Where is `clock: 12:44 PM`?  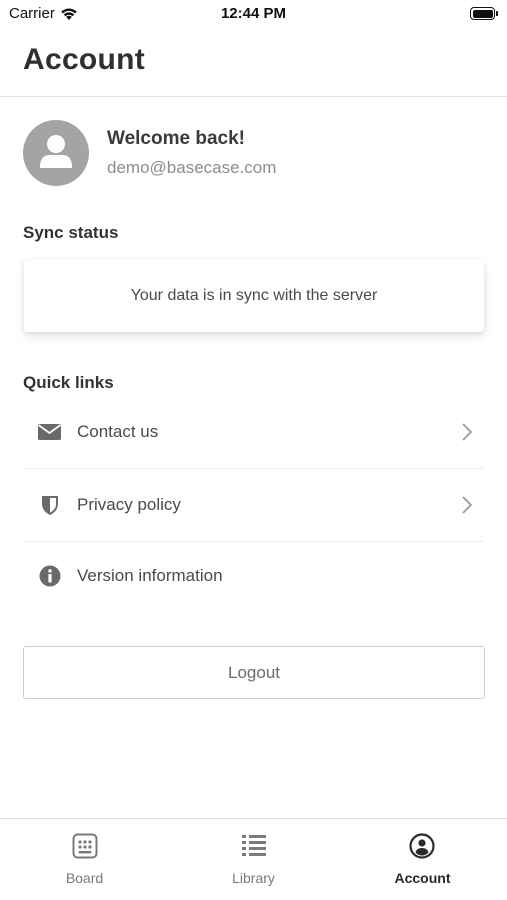
clock: 12:44 PM is located at coordinates (253, 13).